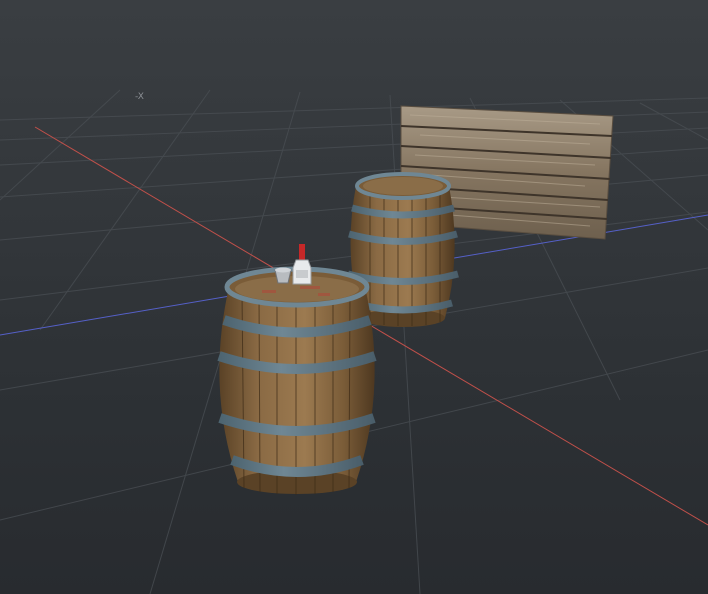  Describe the element at coordinates (302, 264) in the screenshot. I see `bottle` at that location.